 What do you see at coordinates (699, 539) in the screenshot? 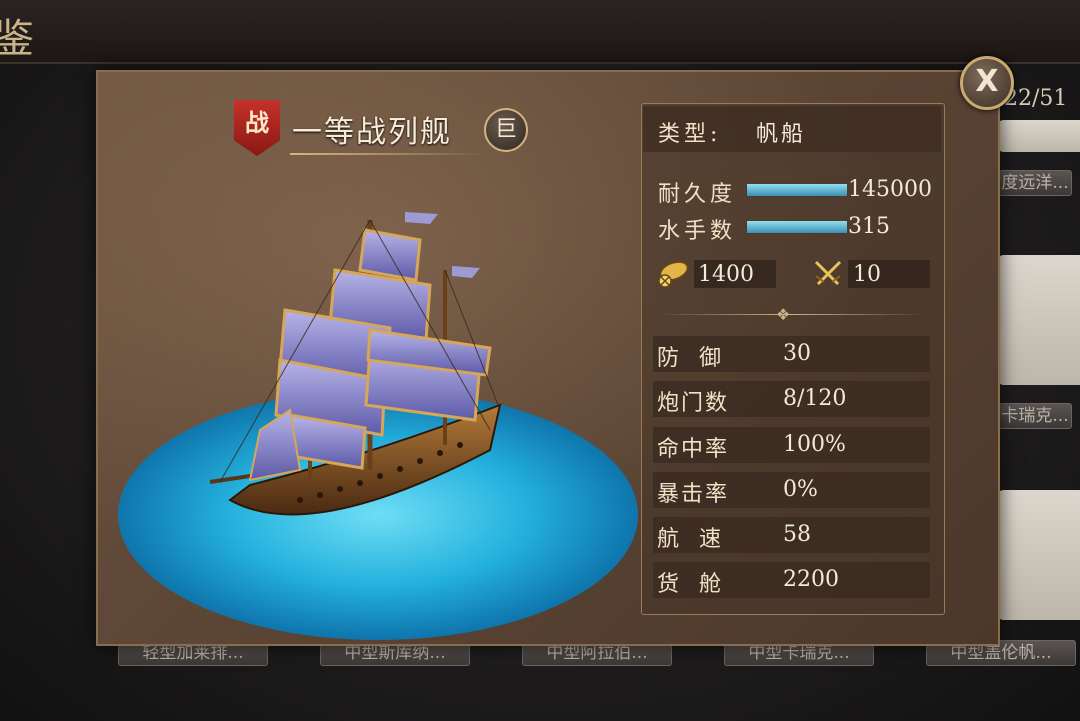
I see `stat-label: 航速` at bounding box center [699, 539].